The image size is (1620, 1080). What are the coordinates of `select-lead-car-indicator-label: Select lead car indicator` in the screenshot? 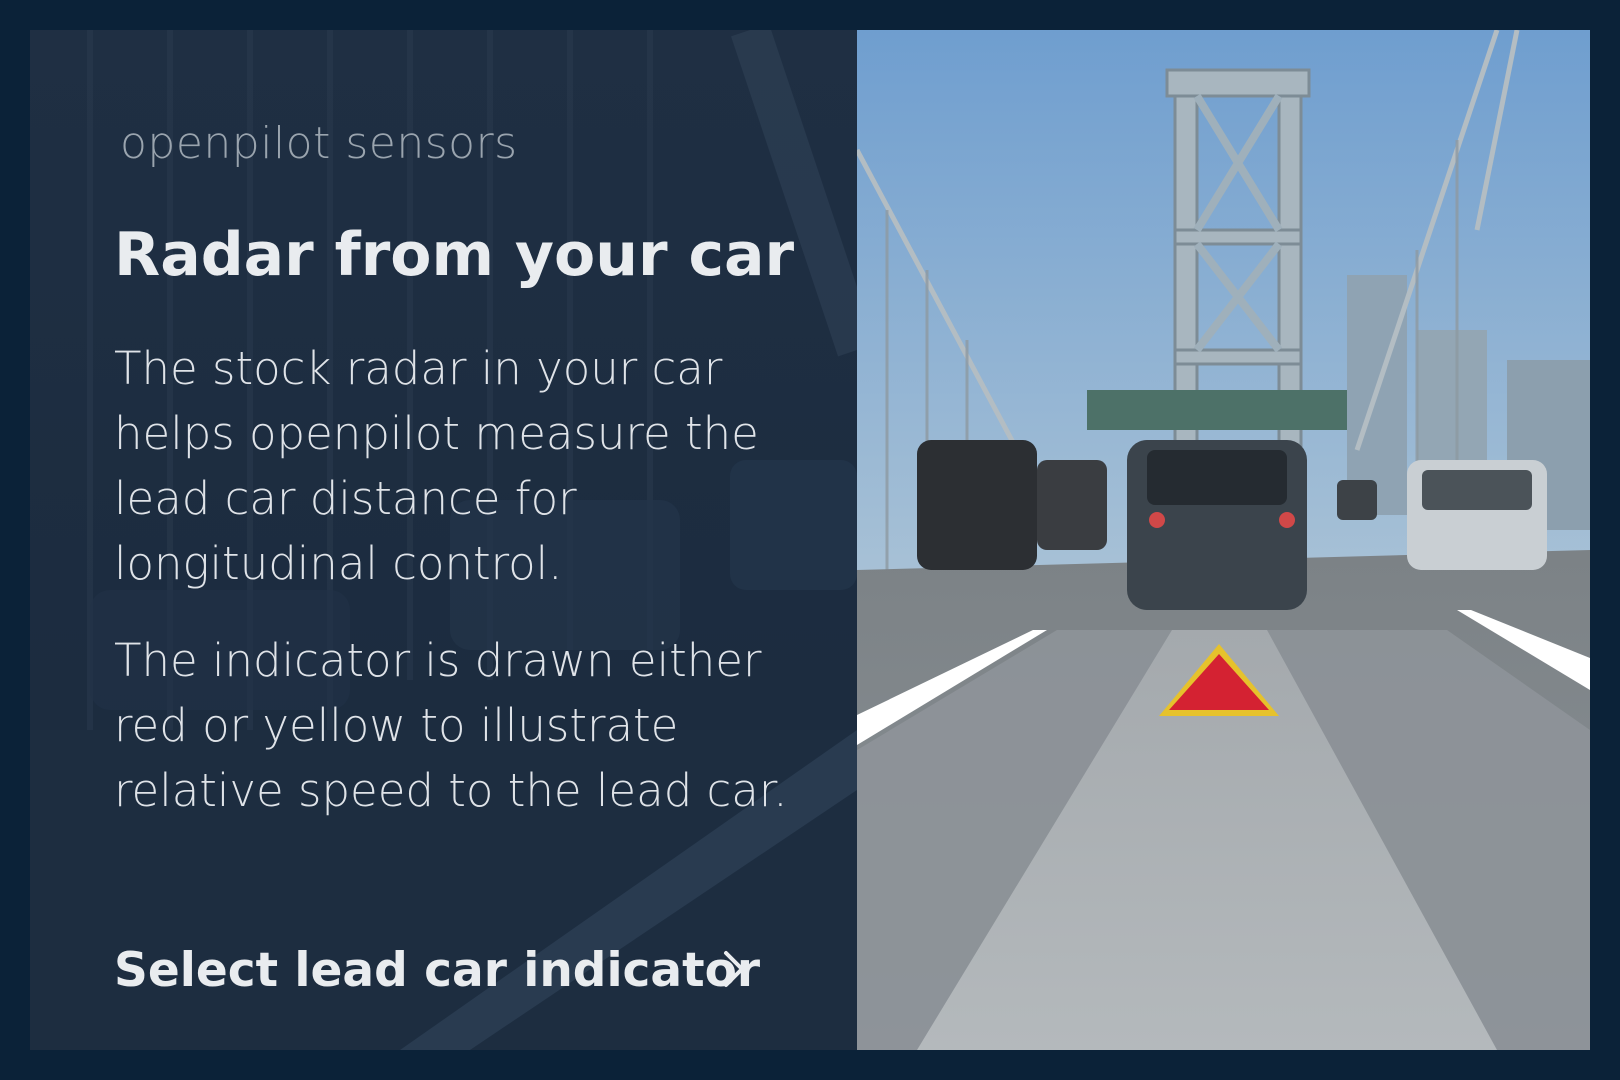 It's located at (437, 970).